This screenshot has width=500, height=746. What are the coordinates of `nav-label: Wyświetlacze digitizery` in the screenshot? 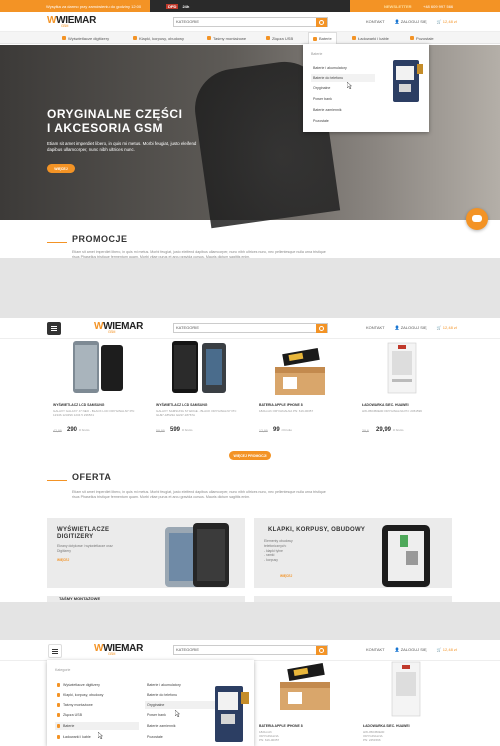 It's located at (89, 38).